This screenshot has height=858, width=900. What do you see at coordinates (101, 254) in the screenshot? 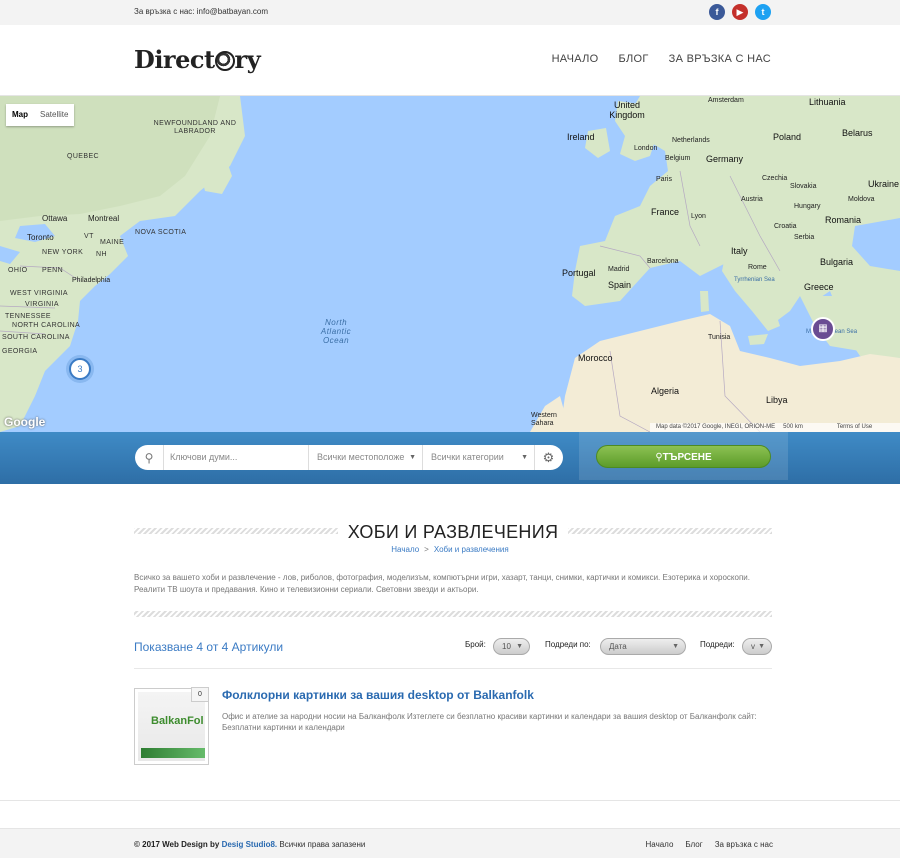
I see `map-label: NH` at bounding box center [101, 254].